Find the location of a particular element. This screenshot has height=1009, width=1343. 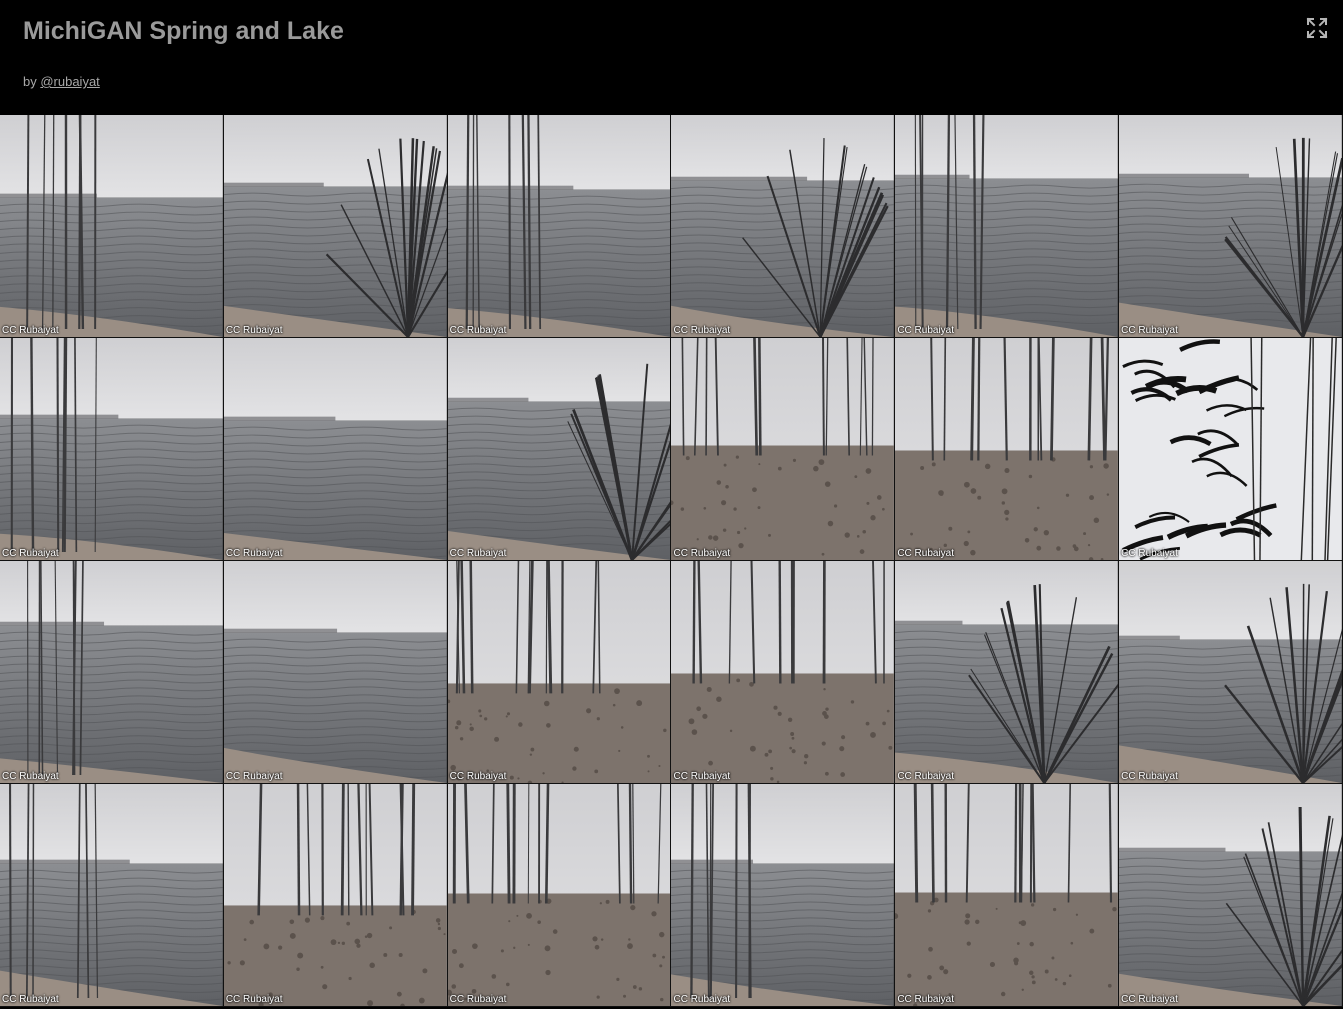

gallery-image-2: CC Rubaiyat is located at coordinates (335, 226).